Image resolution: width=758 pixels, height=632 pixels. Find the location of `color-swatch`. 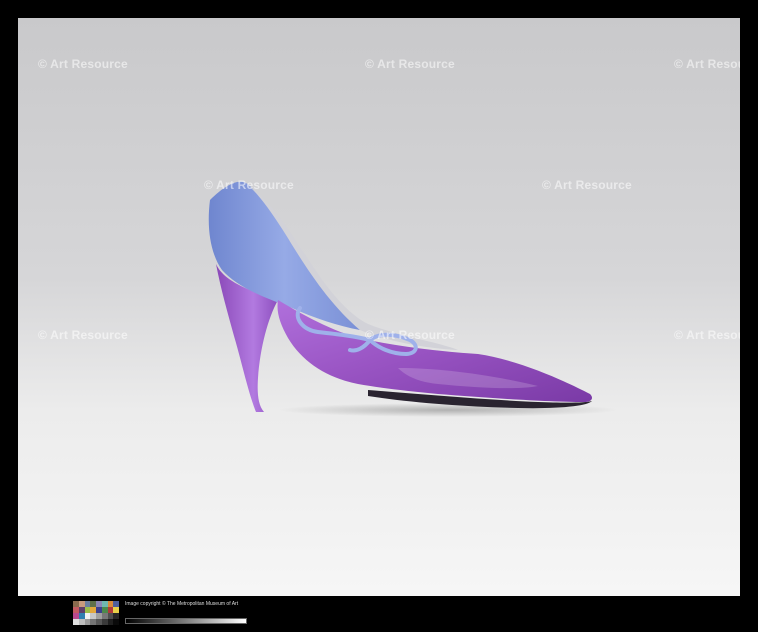

color-swatch is located at coordinates (116, 622).